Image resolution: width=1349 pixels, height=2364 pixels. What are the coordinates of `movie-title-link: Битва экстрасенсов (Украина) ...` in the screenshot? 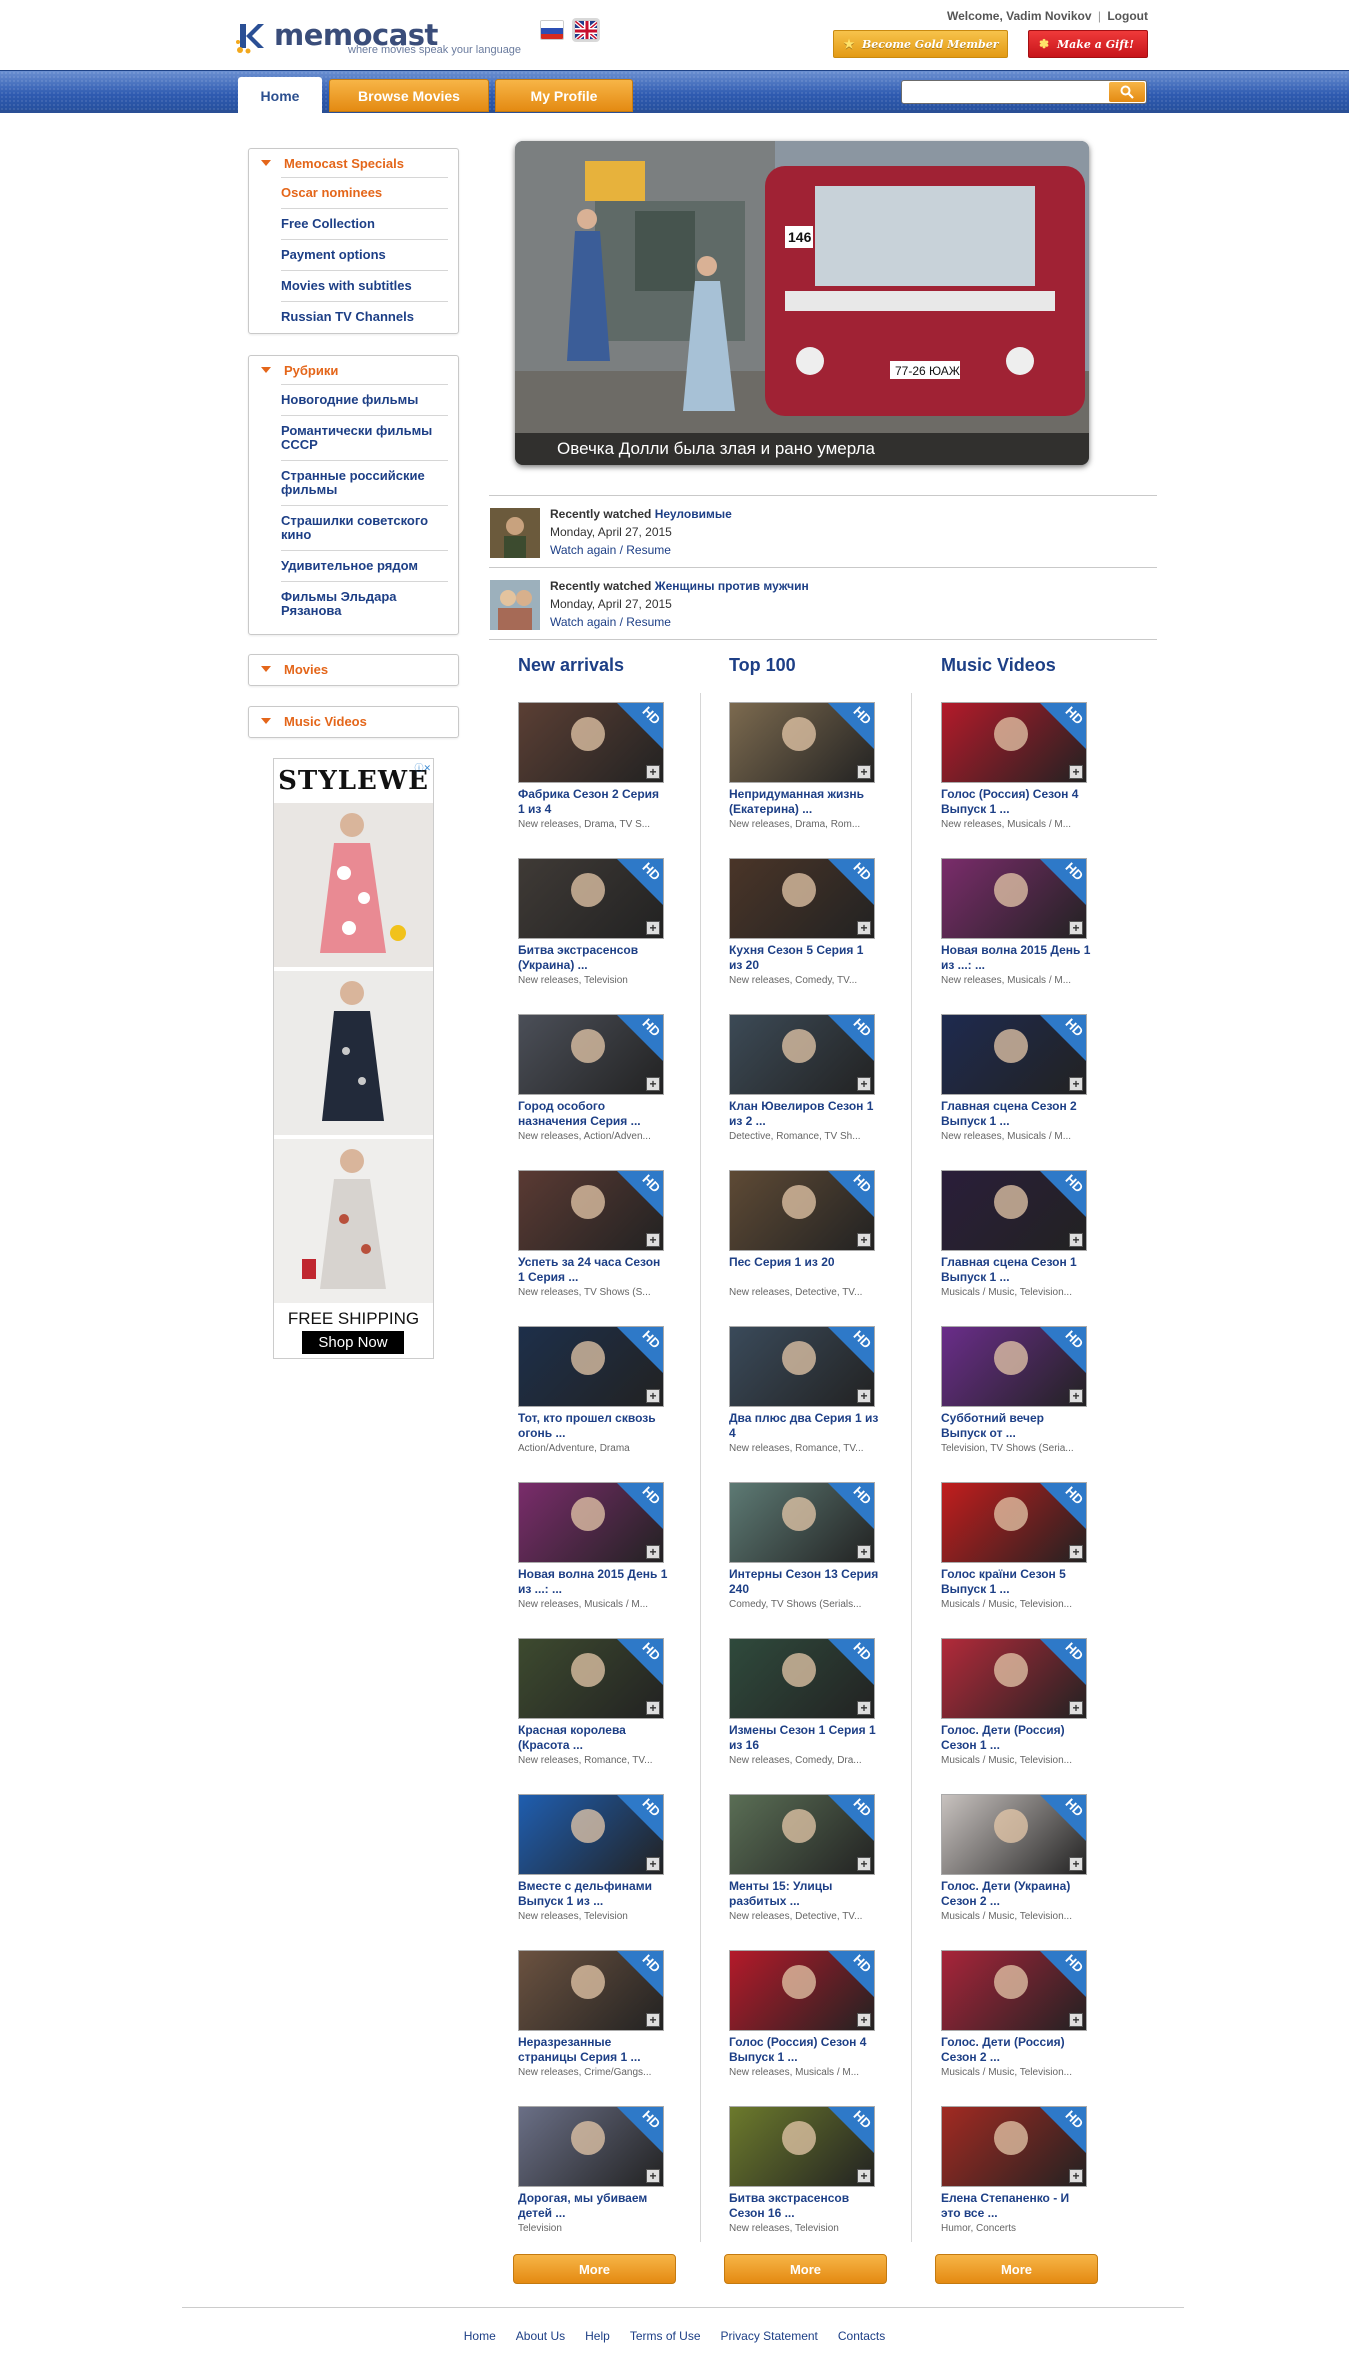 It's located at (593, 958).